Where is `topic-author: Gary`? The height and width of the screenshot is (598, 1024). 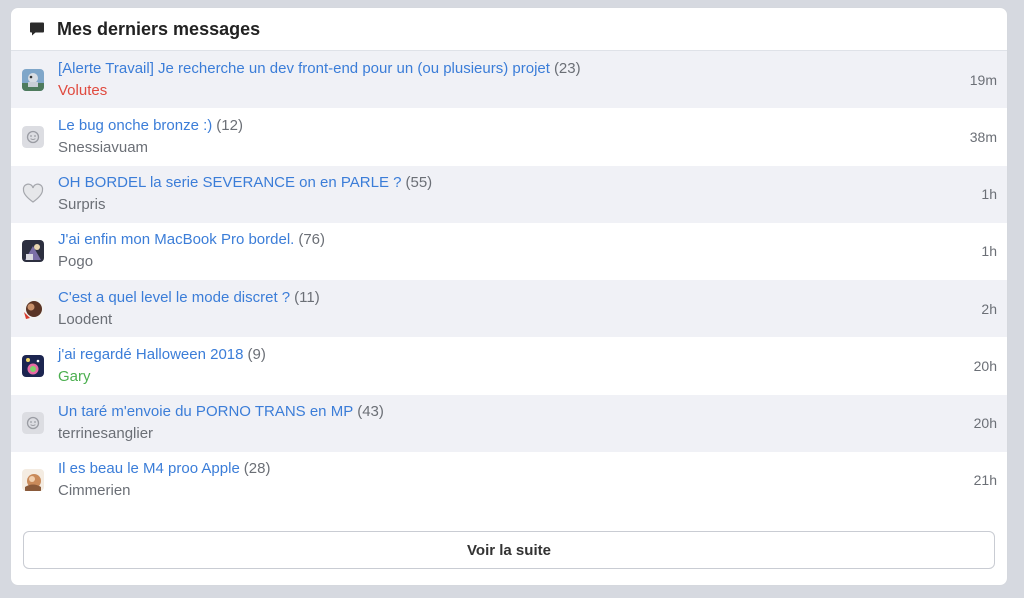
topic-author: Gary is located at coordinates (162, 377).